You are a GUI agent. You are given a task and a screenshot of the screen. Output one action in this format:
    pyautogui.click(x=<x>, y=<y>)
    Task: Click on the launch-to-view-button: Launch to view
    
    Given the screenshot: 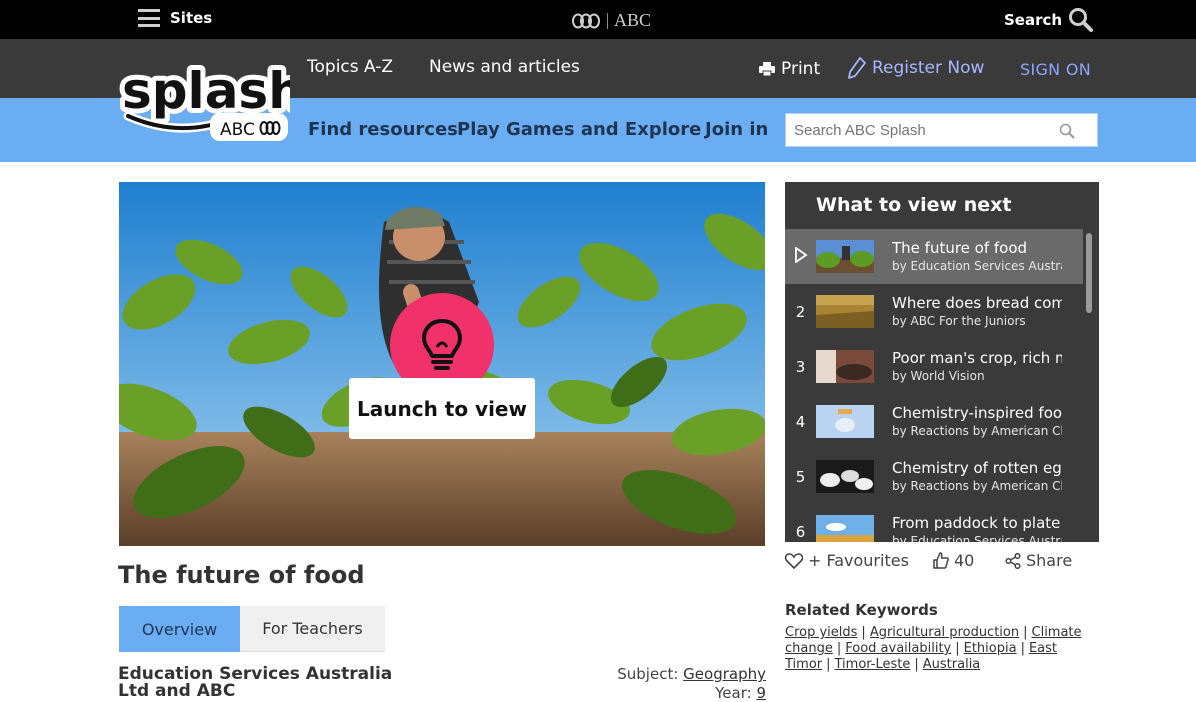 What is the action you would take?
    pyautogui.click(x=442, y=408)
    